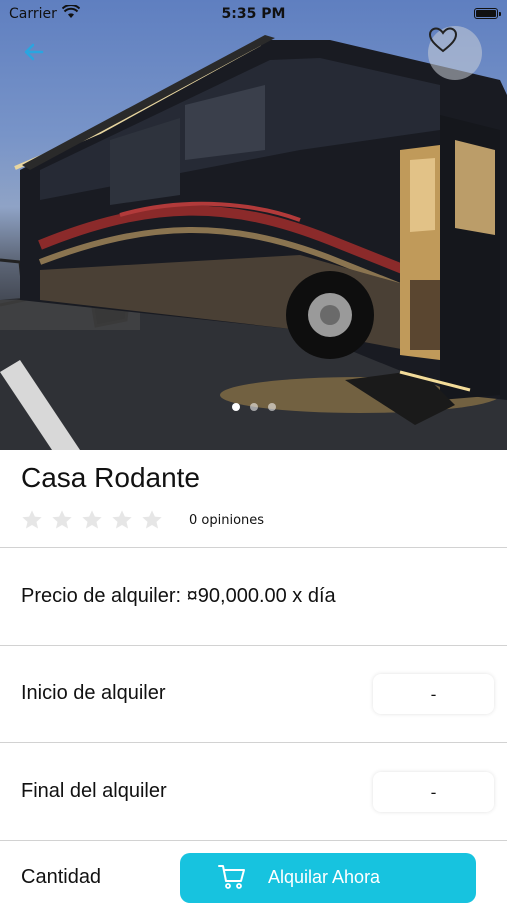 The height and width of the screenshot is (903, 507). Describe the element at coordinates (443, 40) in the screenshot. I see `heart-outline-icon` at that location.